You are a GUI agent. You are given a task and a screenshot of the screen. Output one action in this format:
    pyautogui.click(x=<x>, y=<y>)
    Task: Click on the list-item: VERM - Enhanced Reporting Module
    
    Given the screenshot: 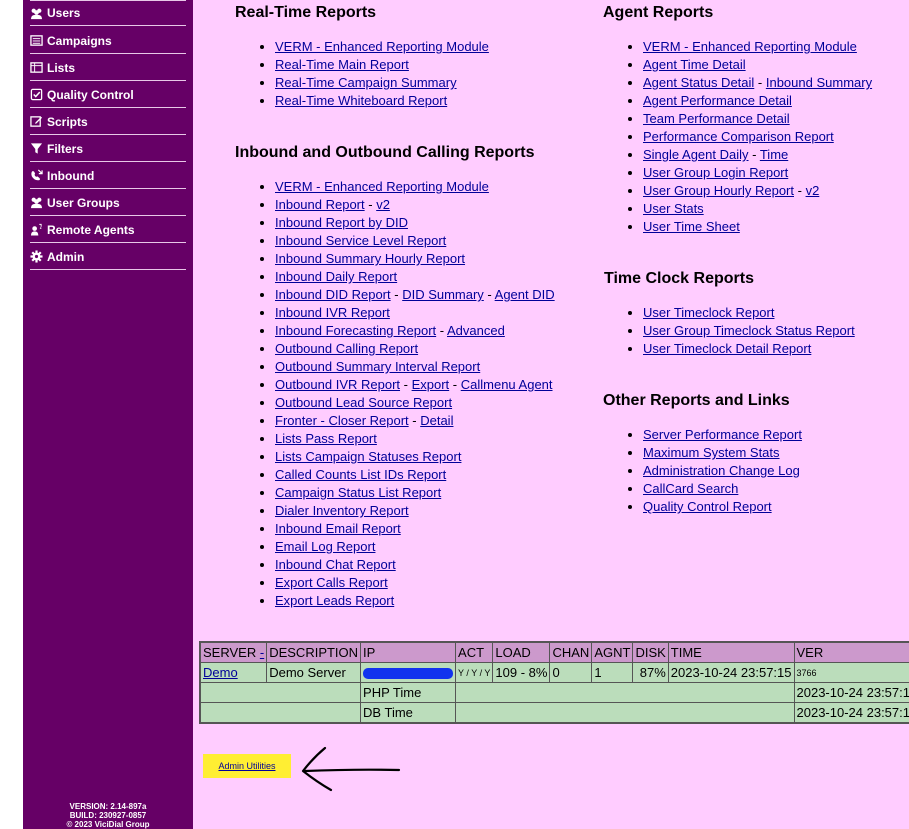 What is the action you would take?
    pyautogui.click(x=382, y=47)
    